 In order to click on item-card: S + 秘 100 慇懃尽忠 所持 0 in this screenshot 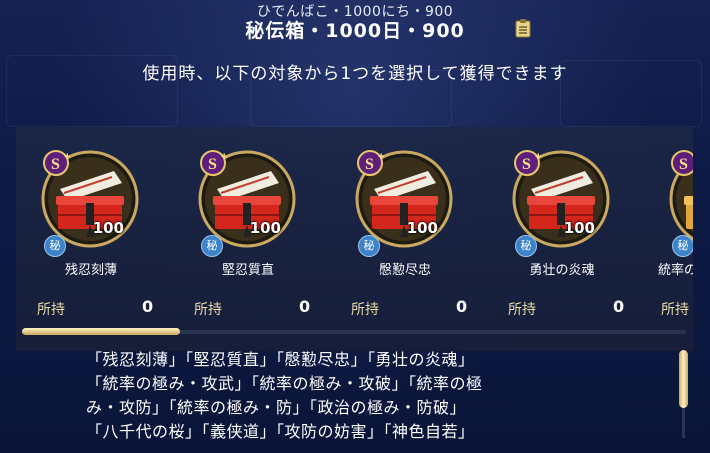, I will do `click(405, 227)`.